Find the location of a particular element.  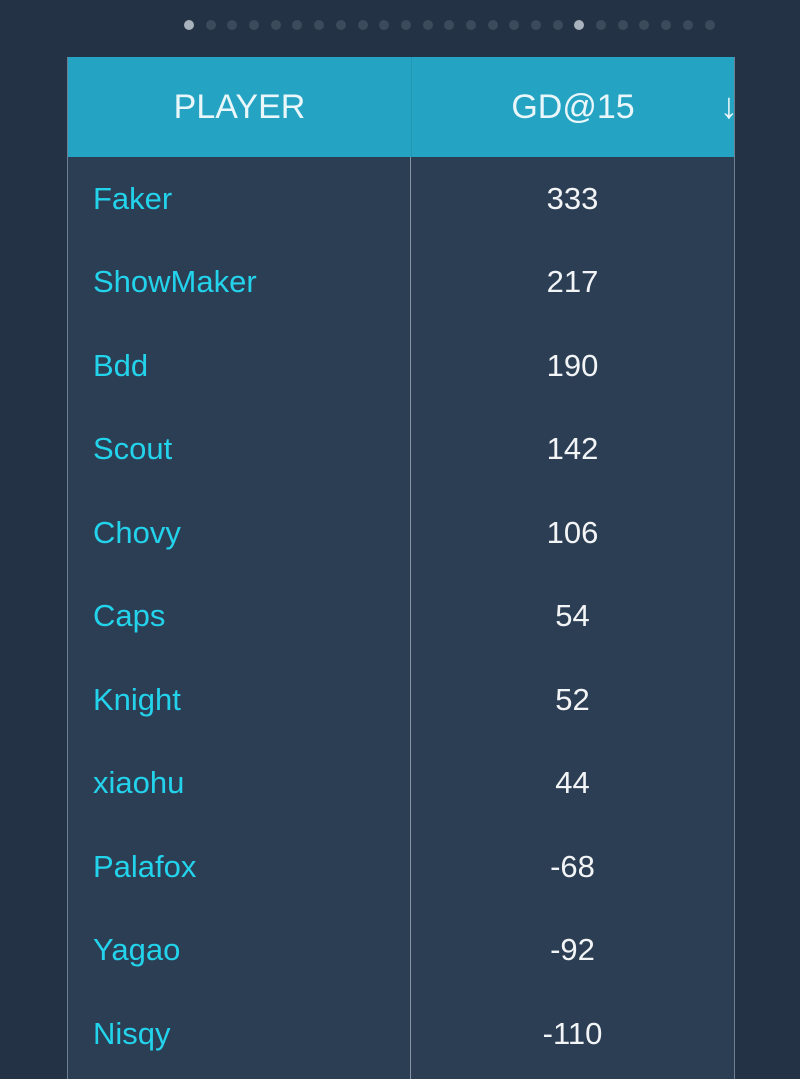

player-name: Chovy is located at coordinates (239, 533).